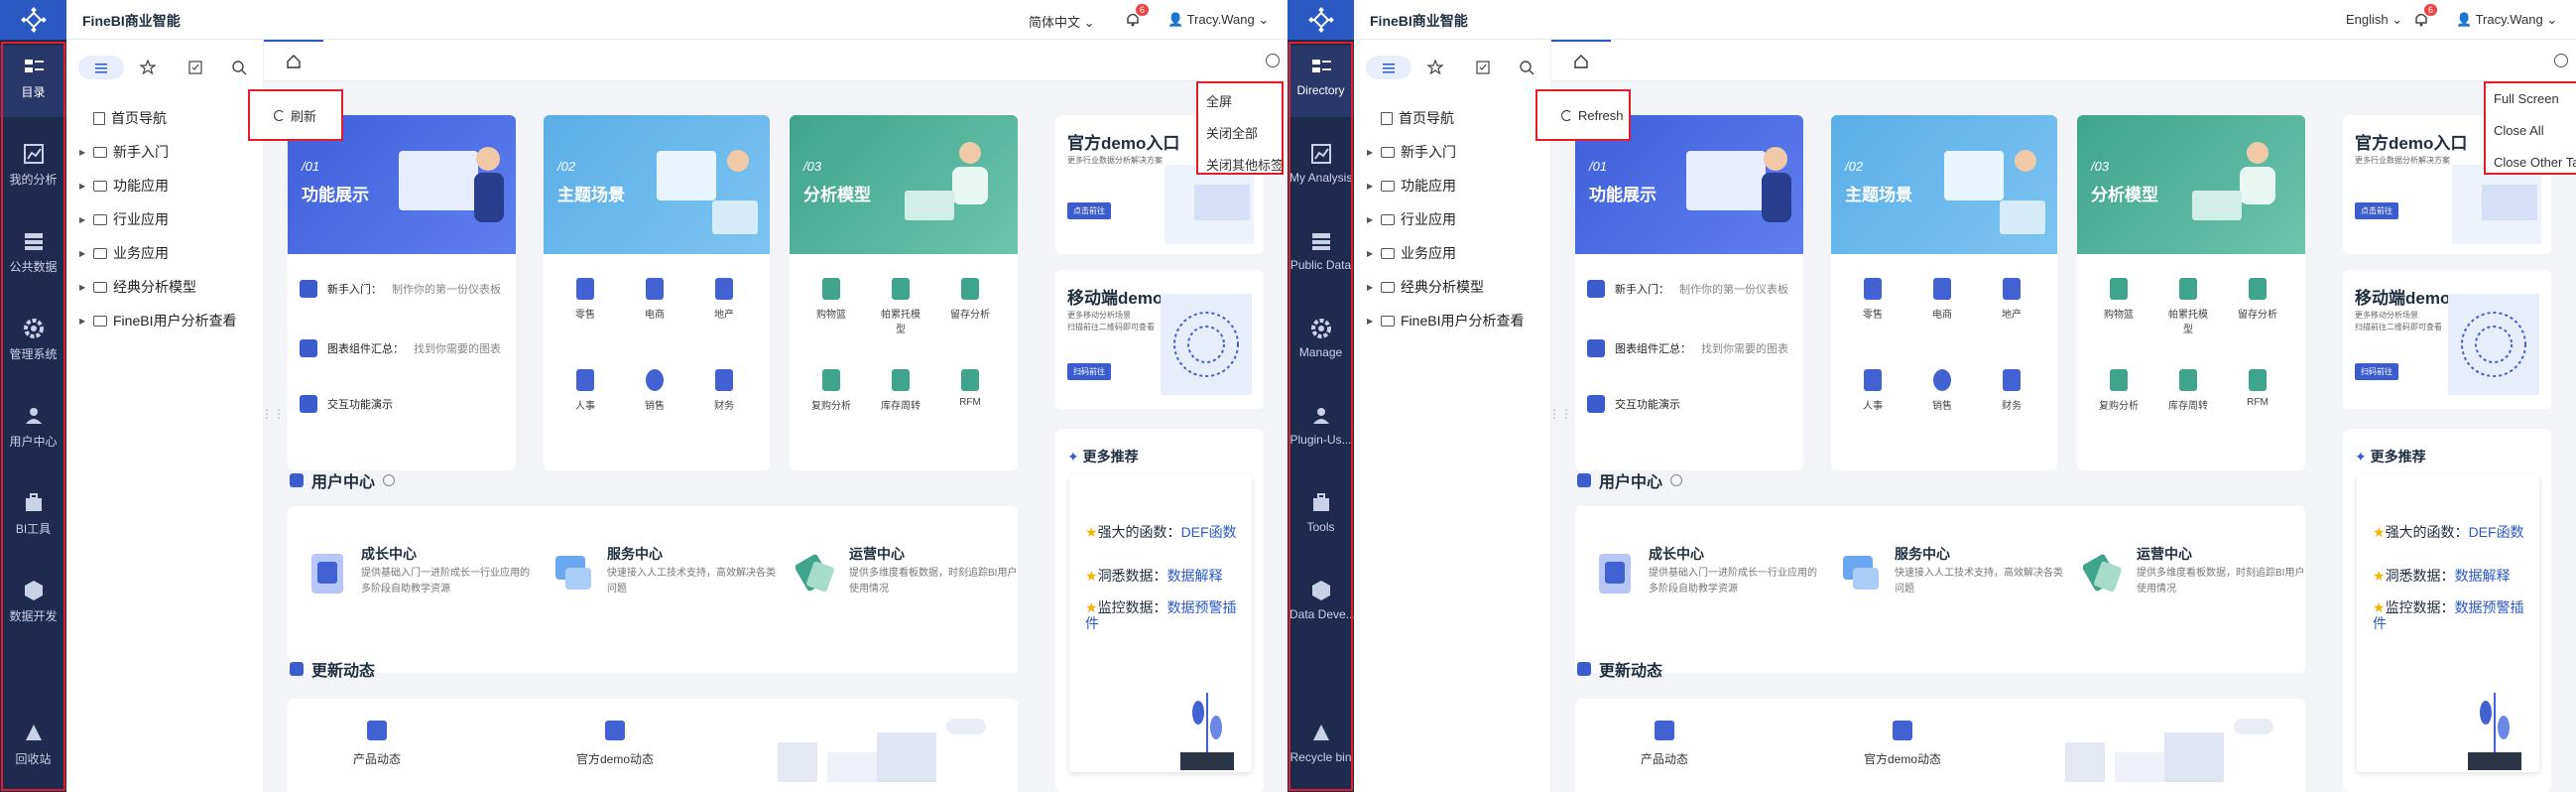 This screenshot has width=2576, height=792. What do you see at coordinates (1994, 192) in the screenshot?
I see `illustration` at bounding box center [1994, 192].